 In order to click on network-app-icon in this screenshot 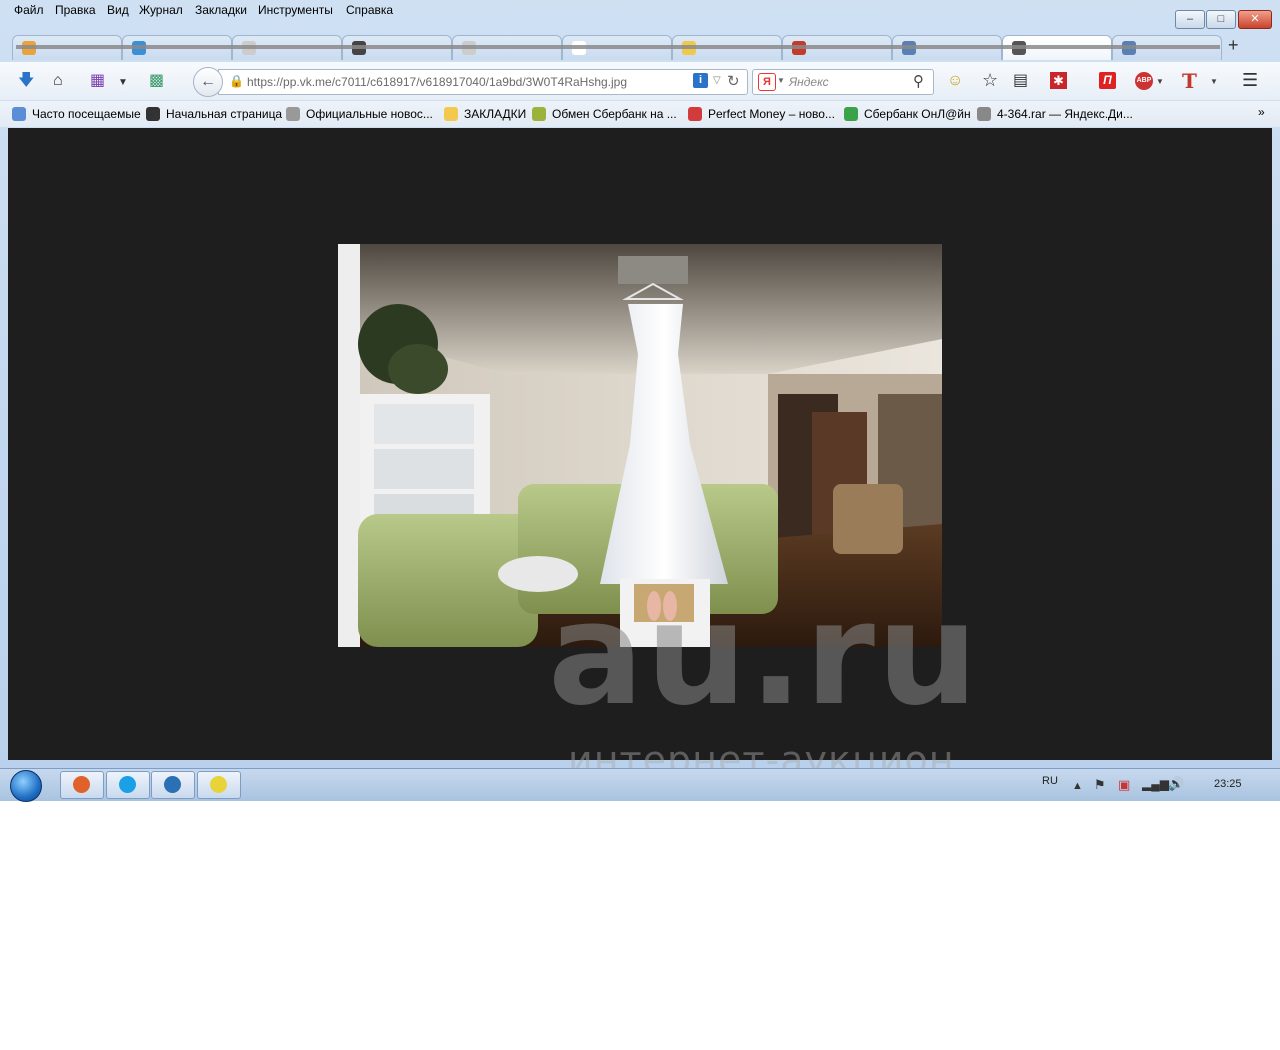, I will do `click(172, 784)`.